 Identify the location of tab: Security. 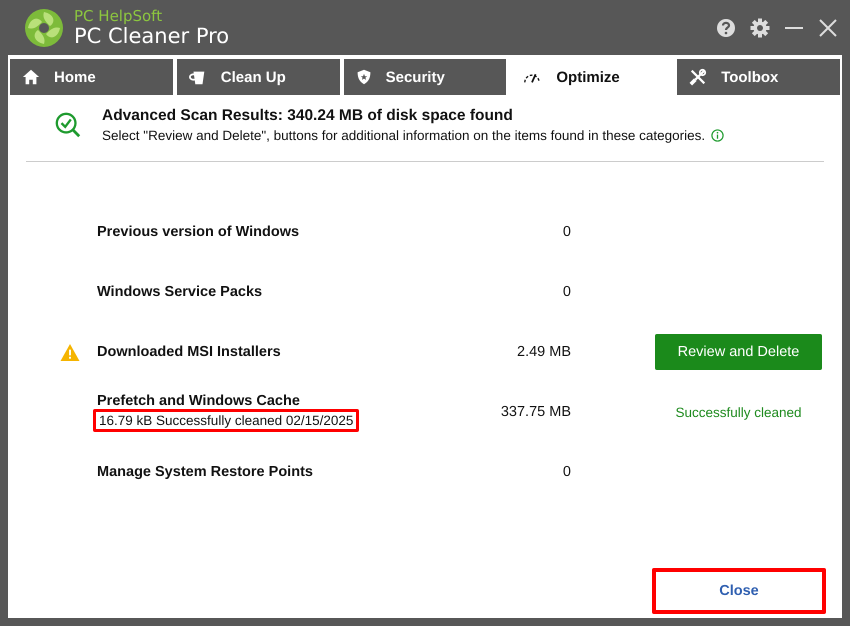
(425, 77).